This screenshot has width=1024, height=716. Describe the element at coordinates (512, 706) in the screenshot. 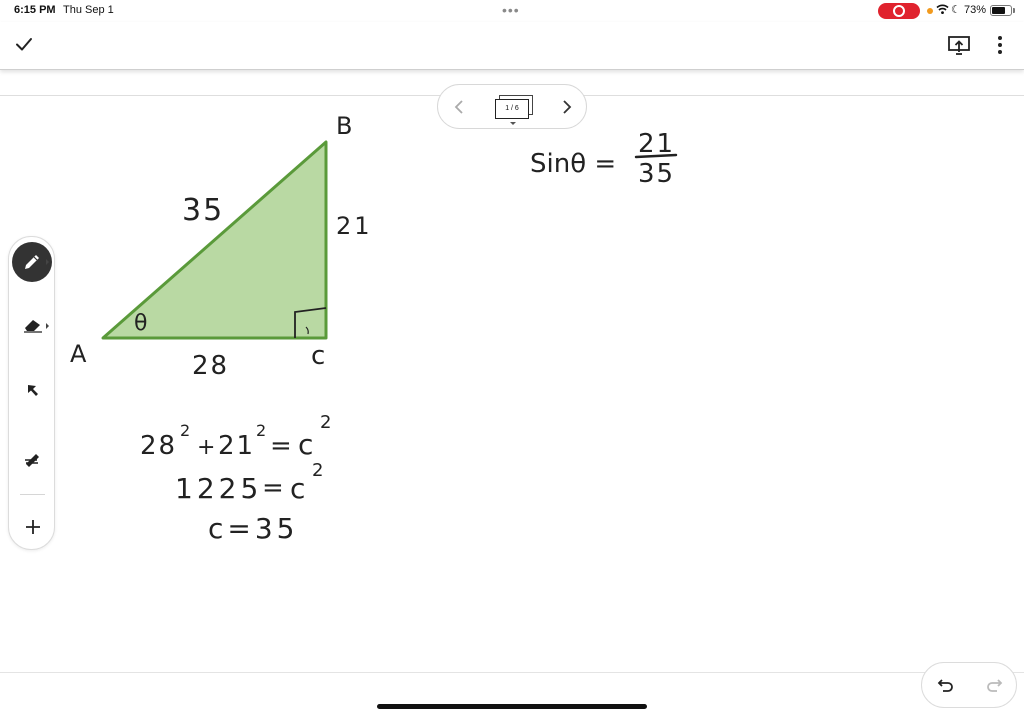

I see `home-indicator` at that location.